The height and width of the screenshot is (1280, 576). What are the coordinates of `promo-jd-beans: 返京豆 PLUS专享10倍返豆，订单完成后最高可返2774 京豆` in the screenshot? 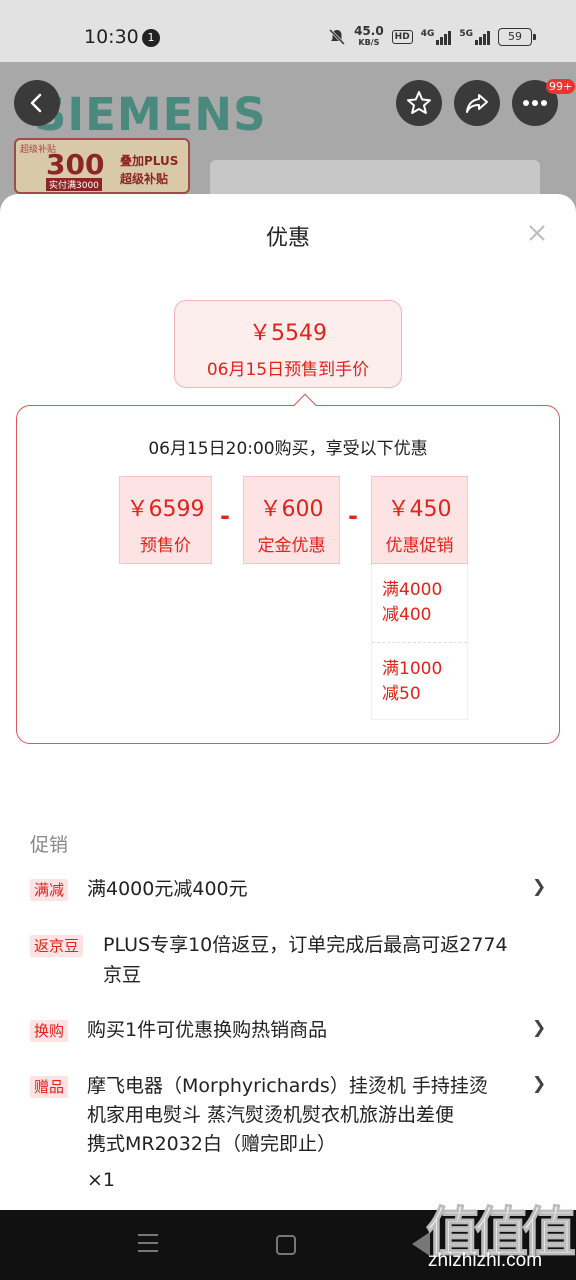 It's located at (290, 963).